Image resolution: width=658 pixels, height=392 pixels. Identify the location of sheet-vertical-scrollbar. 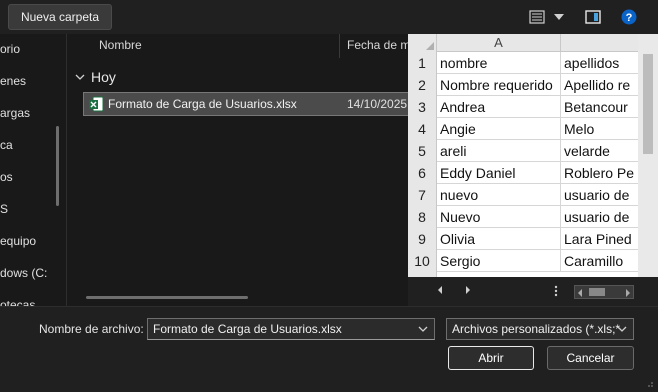
(648, 155).